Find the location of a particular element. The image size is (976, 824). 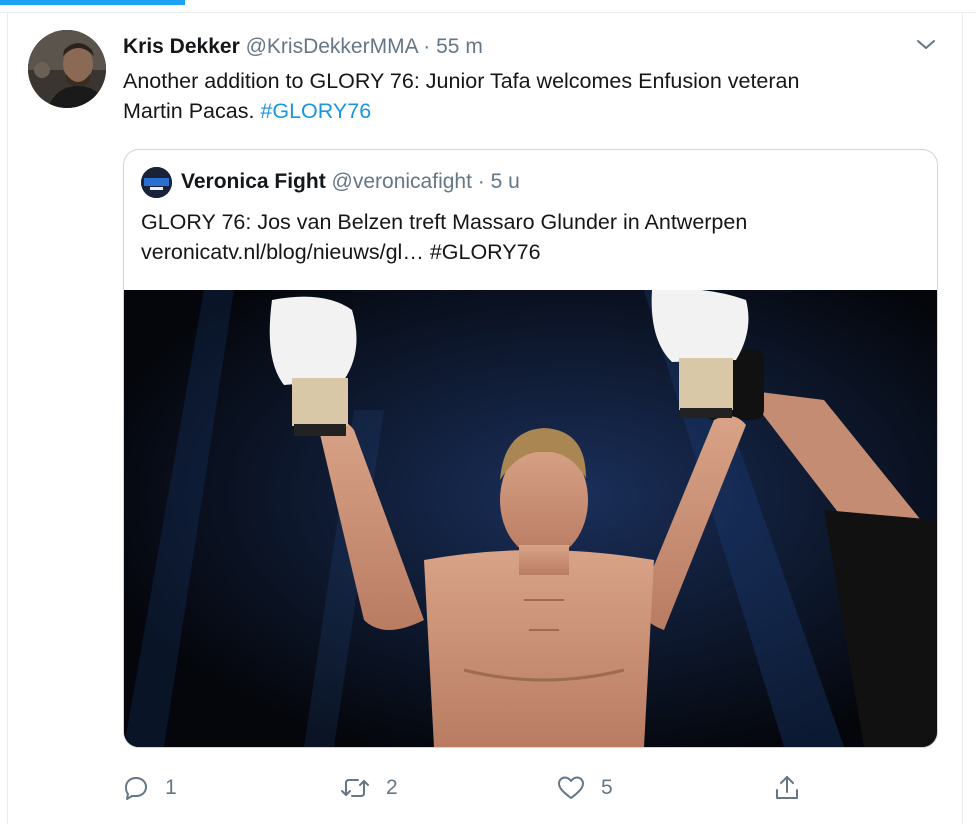

tweet-text-line2: Martin Pacas. #GLORY76 is located at coordinates (533, 111).